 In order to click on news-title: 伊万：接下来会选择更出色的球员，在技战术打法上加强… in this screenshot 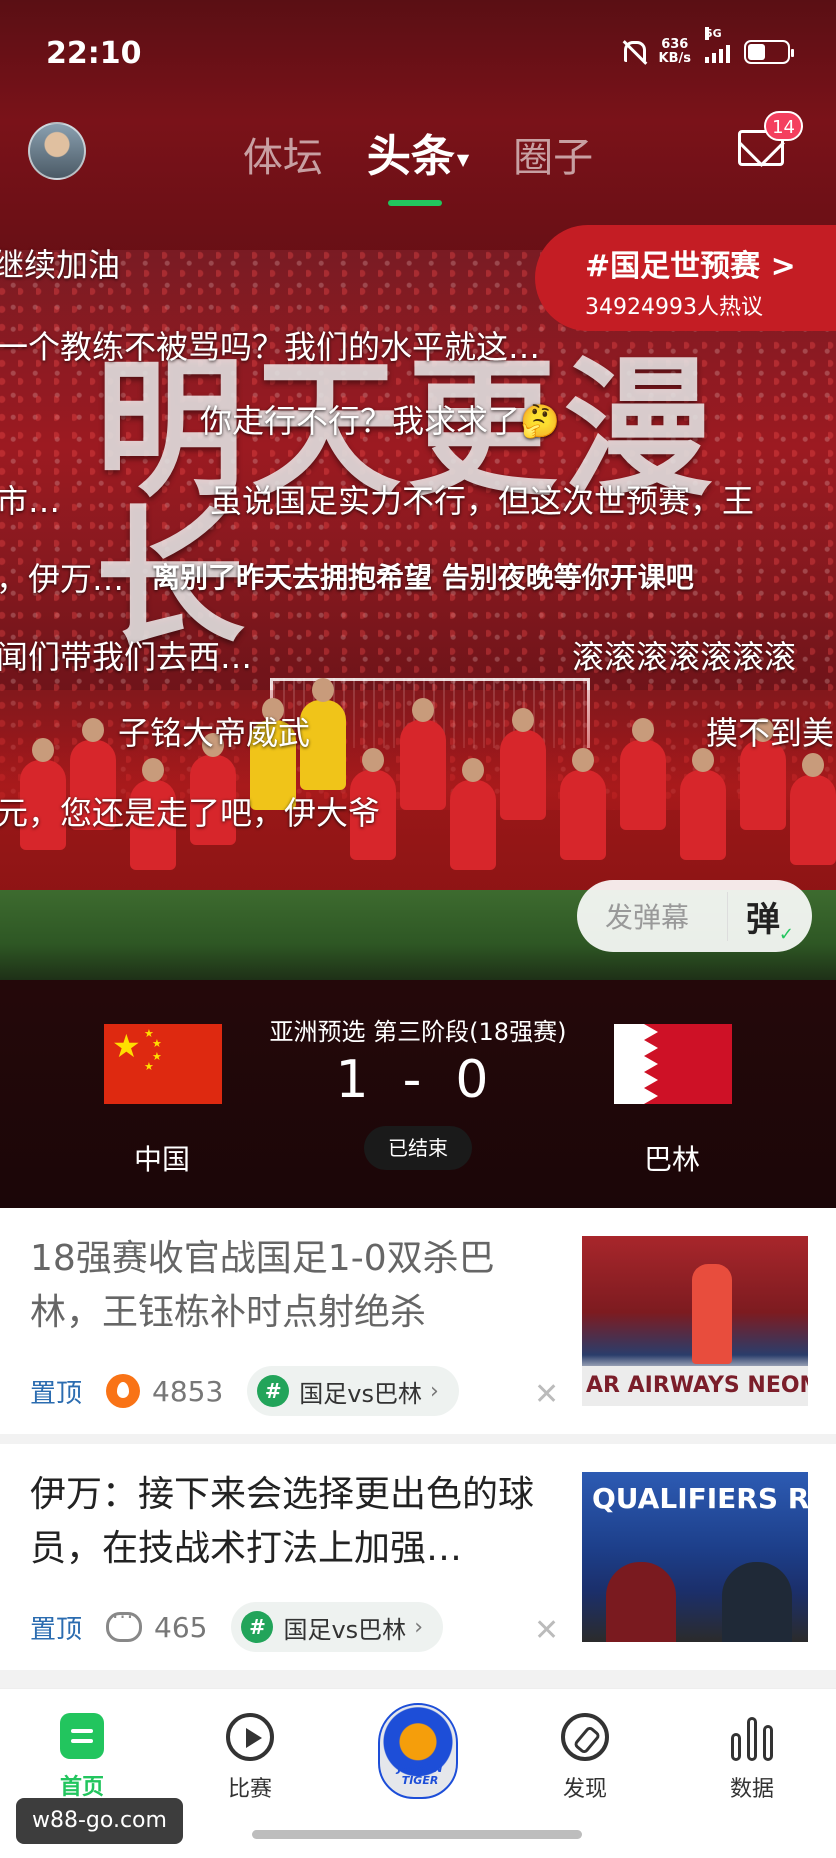, I will do `click(285, 1522)`.